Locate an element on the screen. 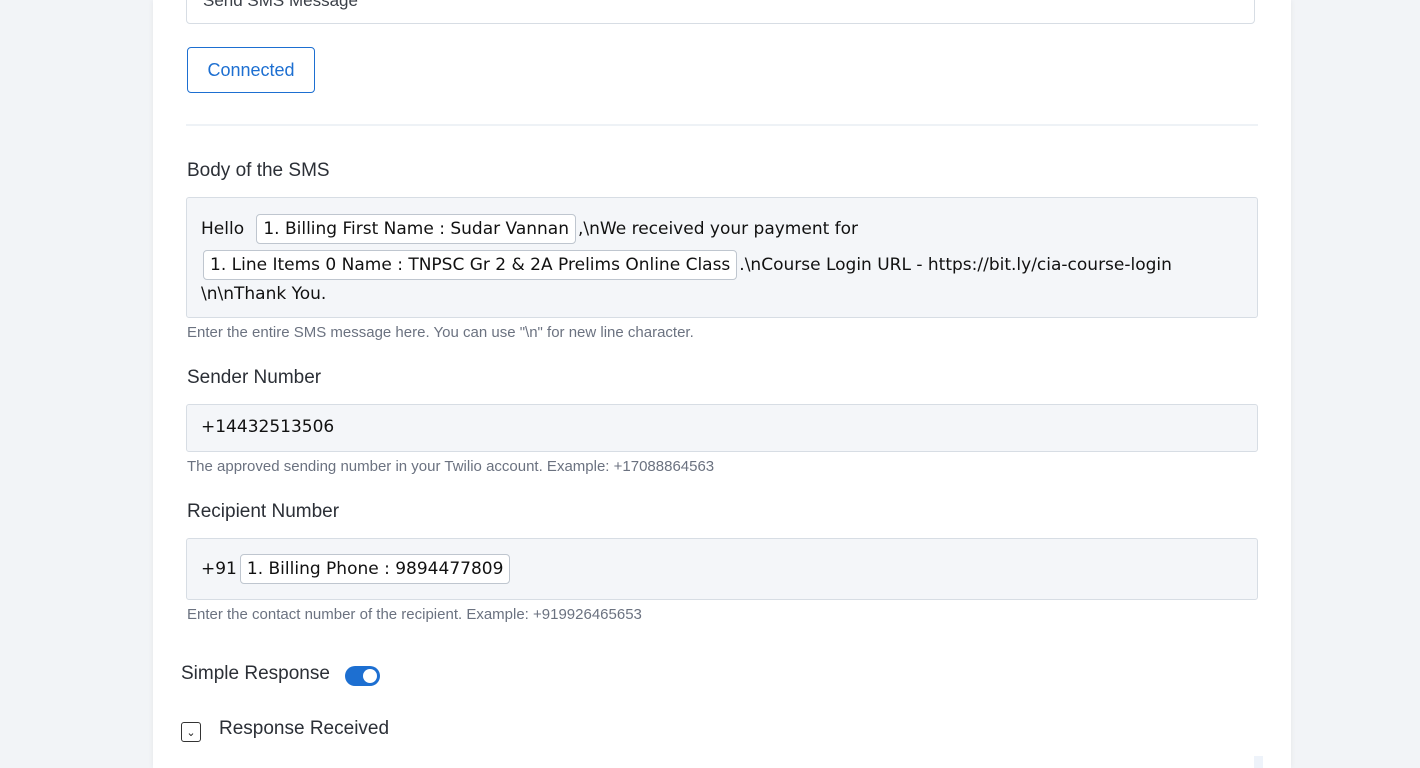 This screenshot has height=768, width=1420. recipient-number-field: +91 1. Billing Phone : 9894477809 is located at coordinates (722, 569).